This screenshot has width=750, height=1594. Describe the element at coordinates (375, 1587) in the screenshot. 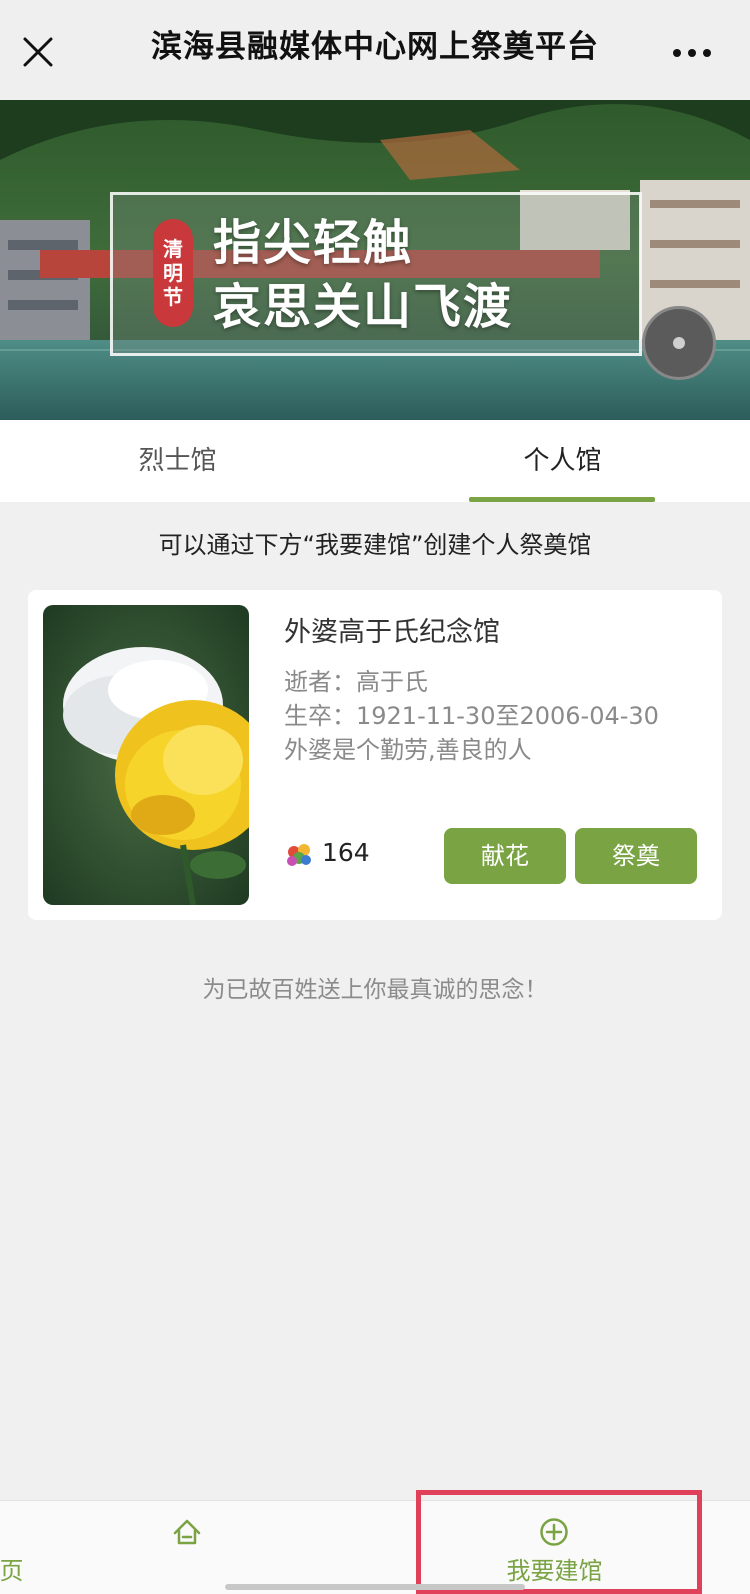

I see `home-indicator` at that location.